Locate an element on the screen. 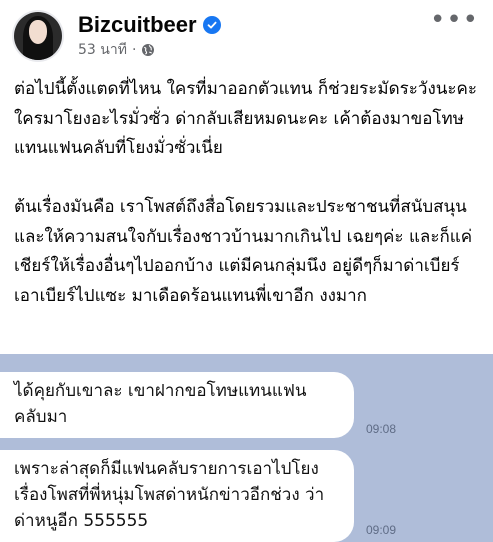 Image resolution: width=493 pixels, height=542 pixels. chat-message-time: 09:08 is located at coordinates (381, 429).